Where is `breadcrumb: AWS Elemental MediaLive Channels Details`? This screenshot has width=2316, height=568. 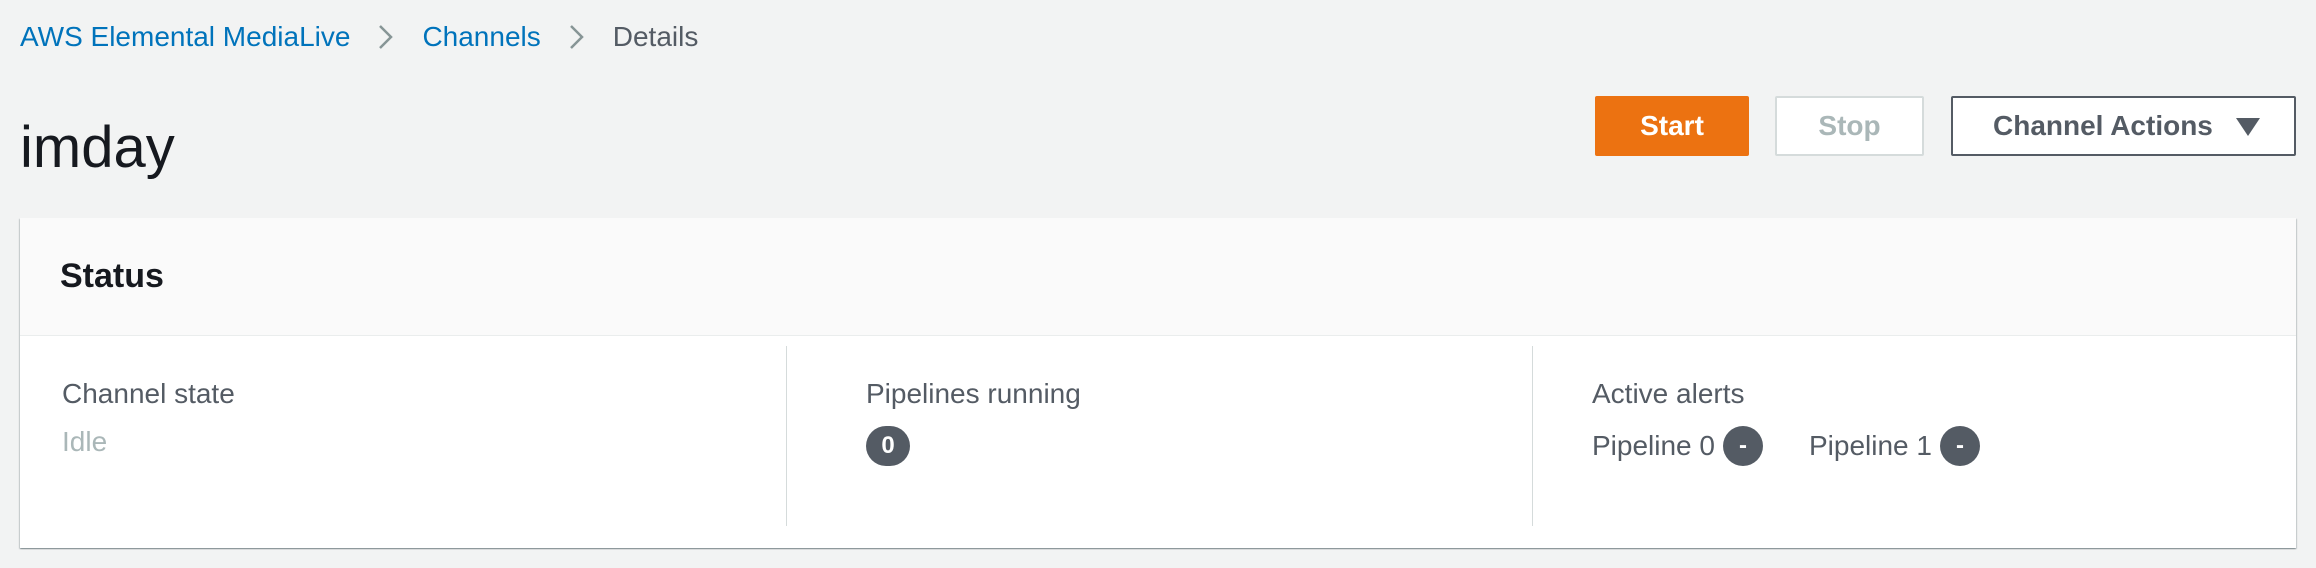
breadcrumb: AWS Elemental MediaLive Channels Details is located at coordinates (359, 37).